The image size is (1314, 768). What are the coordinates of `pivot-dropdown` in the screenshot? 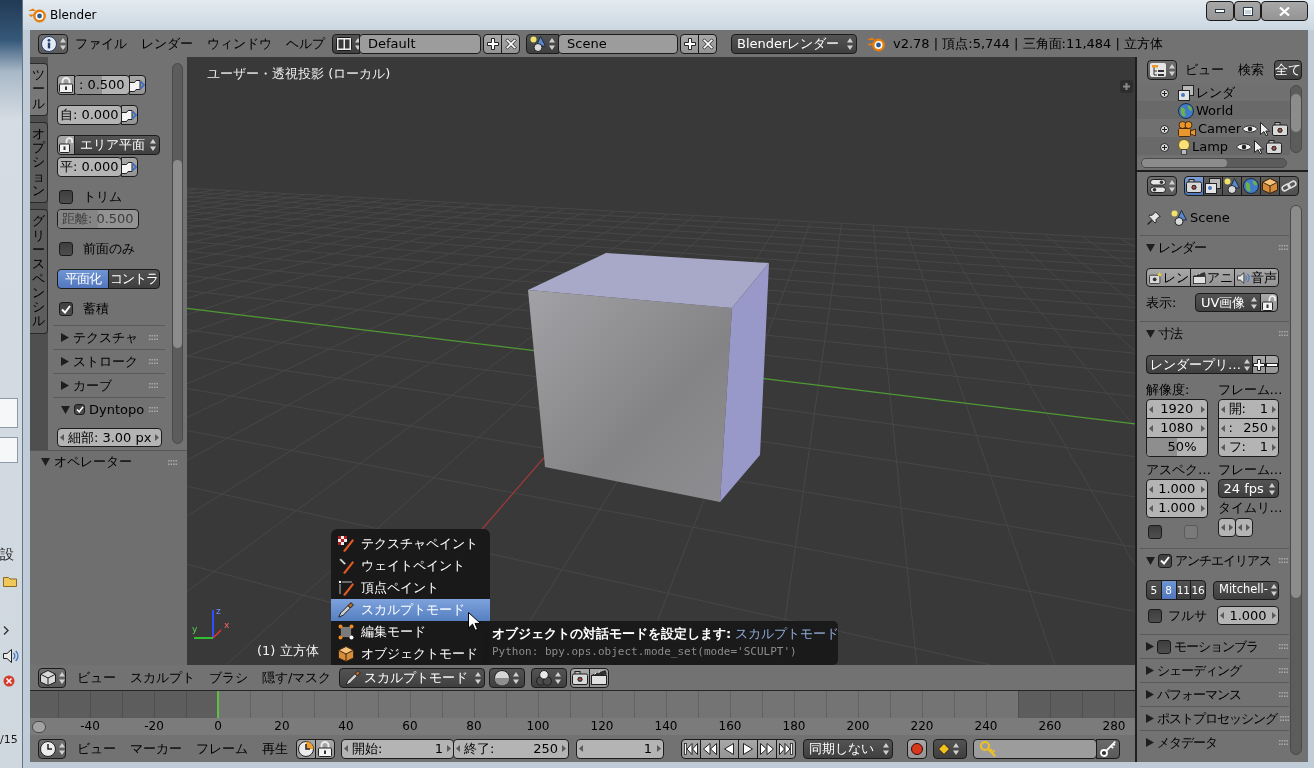 It's located at (549, 677).